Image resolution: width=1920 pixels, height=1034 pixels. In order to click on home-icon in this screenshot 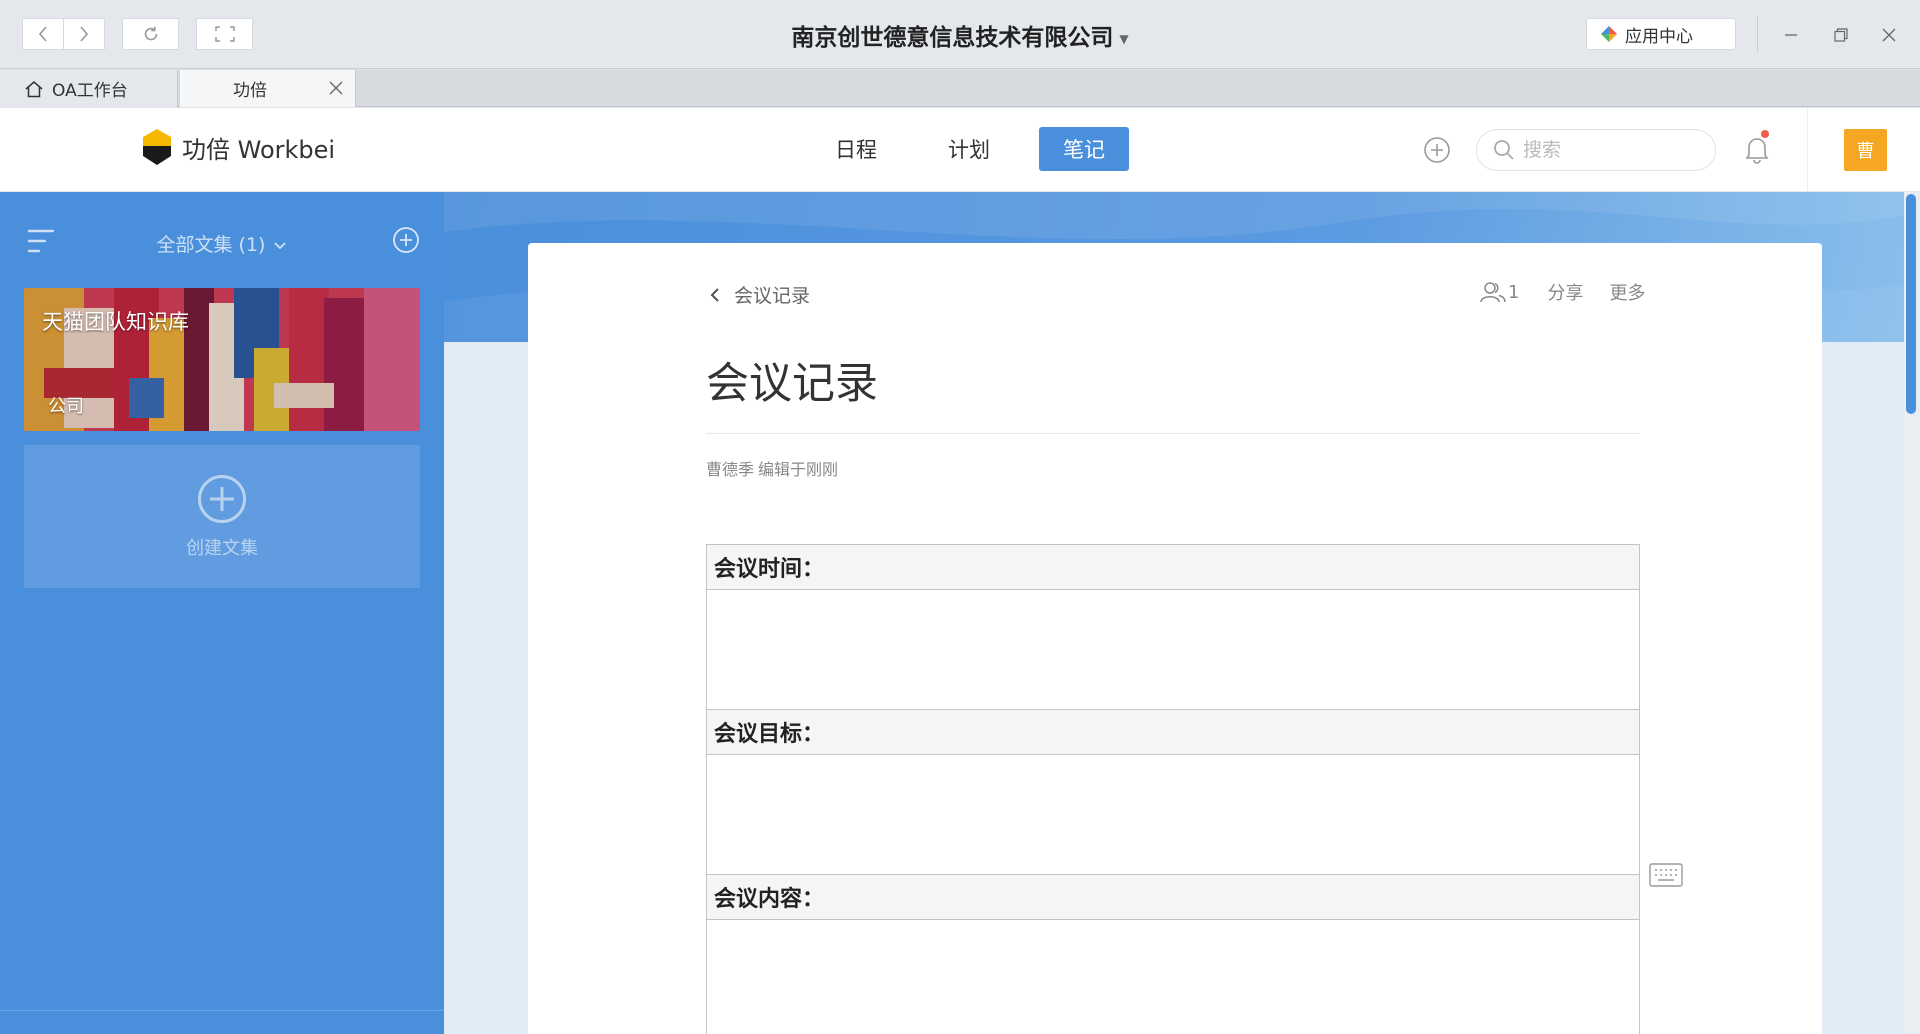, I will do `click(34, 88)`.